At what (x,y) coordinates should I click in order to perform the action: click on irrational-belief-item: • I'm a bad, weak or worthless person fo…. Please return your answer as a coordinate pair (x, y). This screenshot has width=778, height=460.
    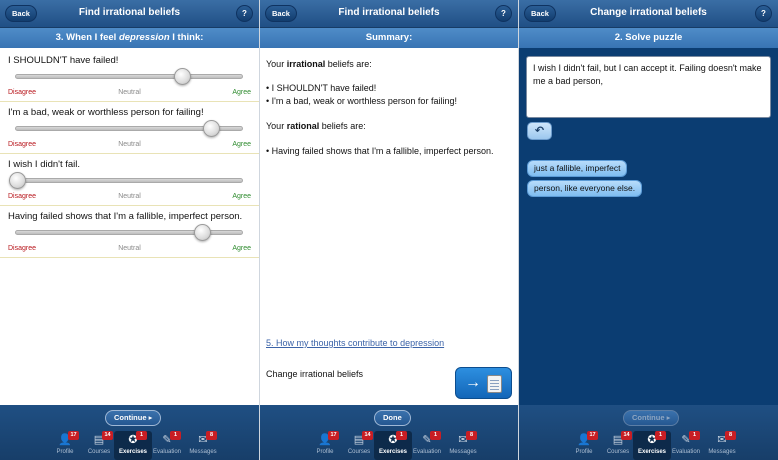
    Looking at the image, I should click on (361, 101).